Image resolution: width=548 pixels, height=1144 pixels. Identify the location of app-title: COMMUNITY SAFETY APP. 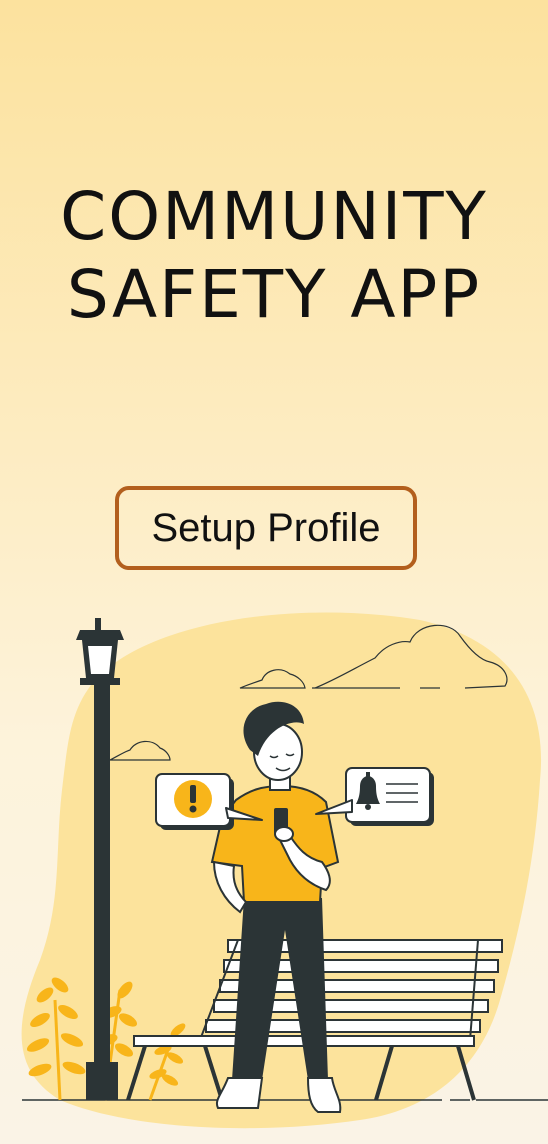
(274, 256).